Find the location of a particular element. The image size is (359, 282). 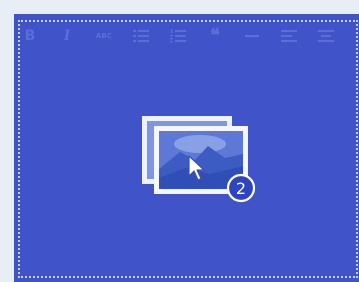

strikethrough-icon: ABC is located at coordinates (104, 36).